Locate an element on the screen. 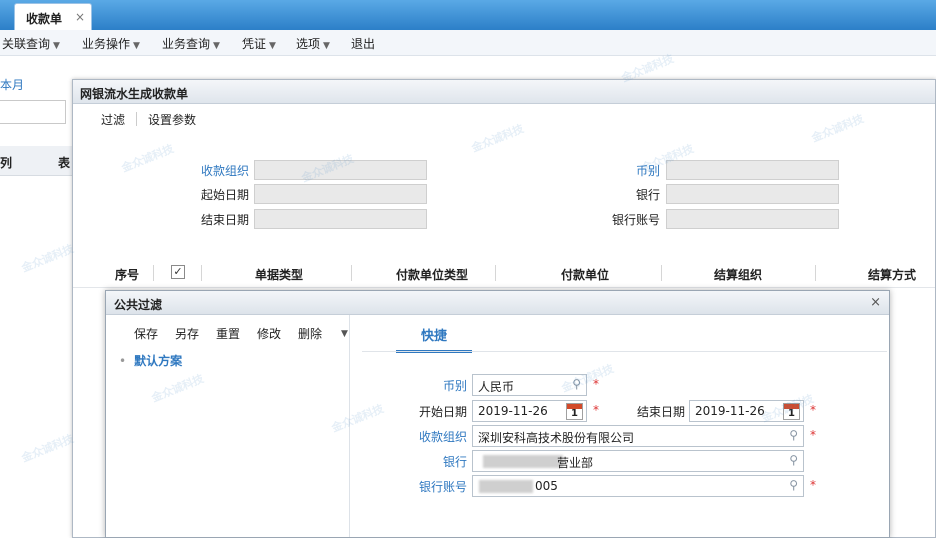 This screenshot has width=936, height=538. filter-button: 过滤 is located at coordinates (113, 119).